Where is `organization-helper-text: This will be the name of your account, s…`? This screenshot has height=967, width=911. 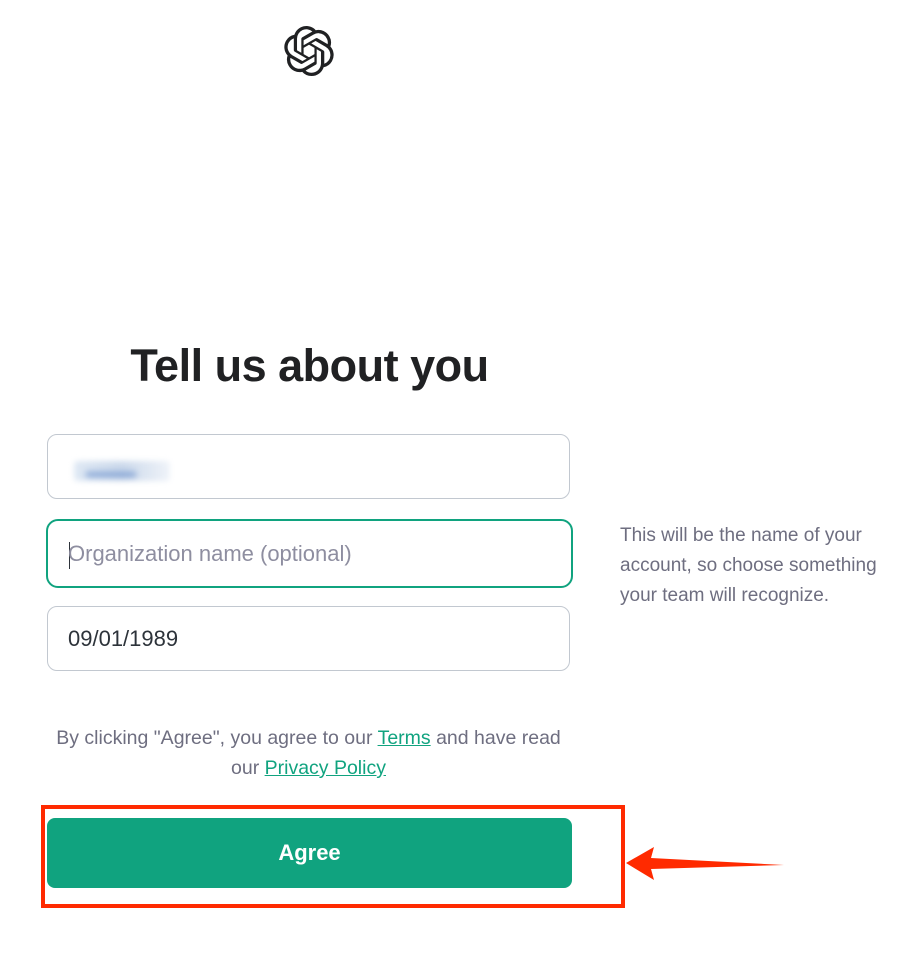
organization-helper-text: This will be the name of your account, s… is located at coordinates (748, 565).